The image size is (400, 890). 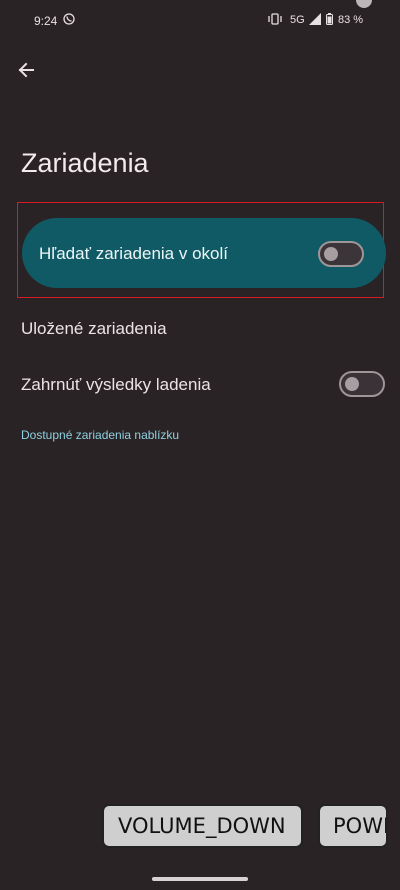 What do you see at coordinates (353, 826) in the screenshot?
I see `power-button: POWER` at bounding box center [353, 826].